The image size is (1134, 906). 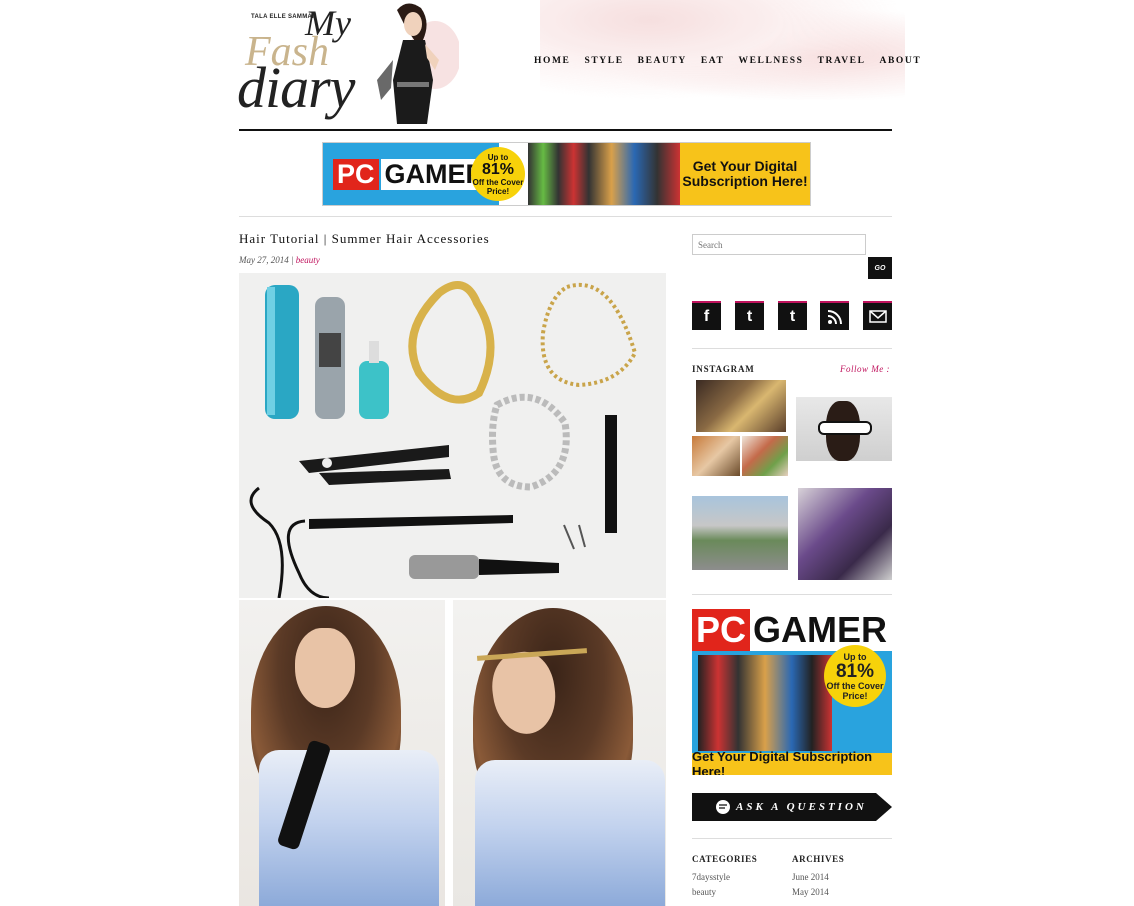 I want to click on search-go-button: GO, so click(x=880, y=268).